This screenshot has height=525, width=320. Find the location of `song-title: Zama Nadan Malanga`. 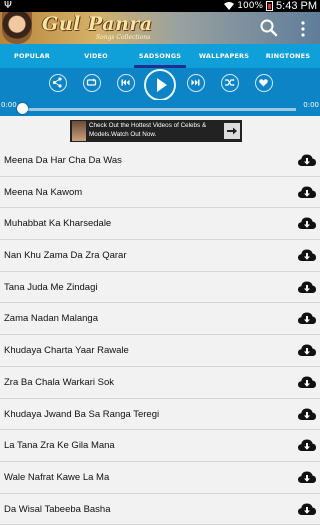

song-title: Zama Nadan Malanga is located at coordinates (51, 319).